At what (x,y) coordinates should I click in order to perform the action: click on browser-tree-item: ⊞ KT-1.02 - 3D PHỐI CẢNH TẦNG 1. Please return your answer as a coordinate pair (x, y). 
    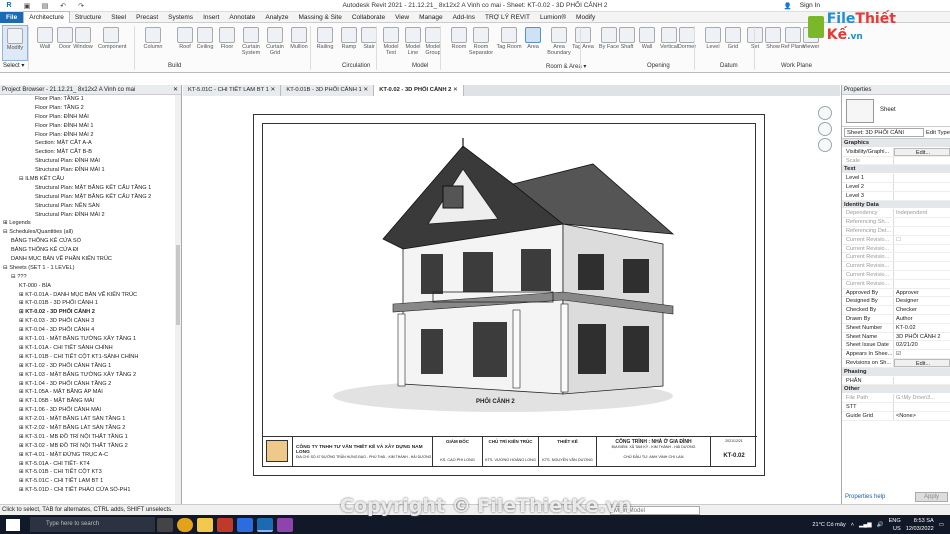
    Looking at the image, I should click on (90, 366).